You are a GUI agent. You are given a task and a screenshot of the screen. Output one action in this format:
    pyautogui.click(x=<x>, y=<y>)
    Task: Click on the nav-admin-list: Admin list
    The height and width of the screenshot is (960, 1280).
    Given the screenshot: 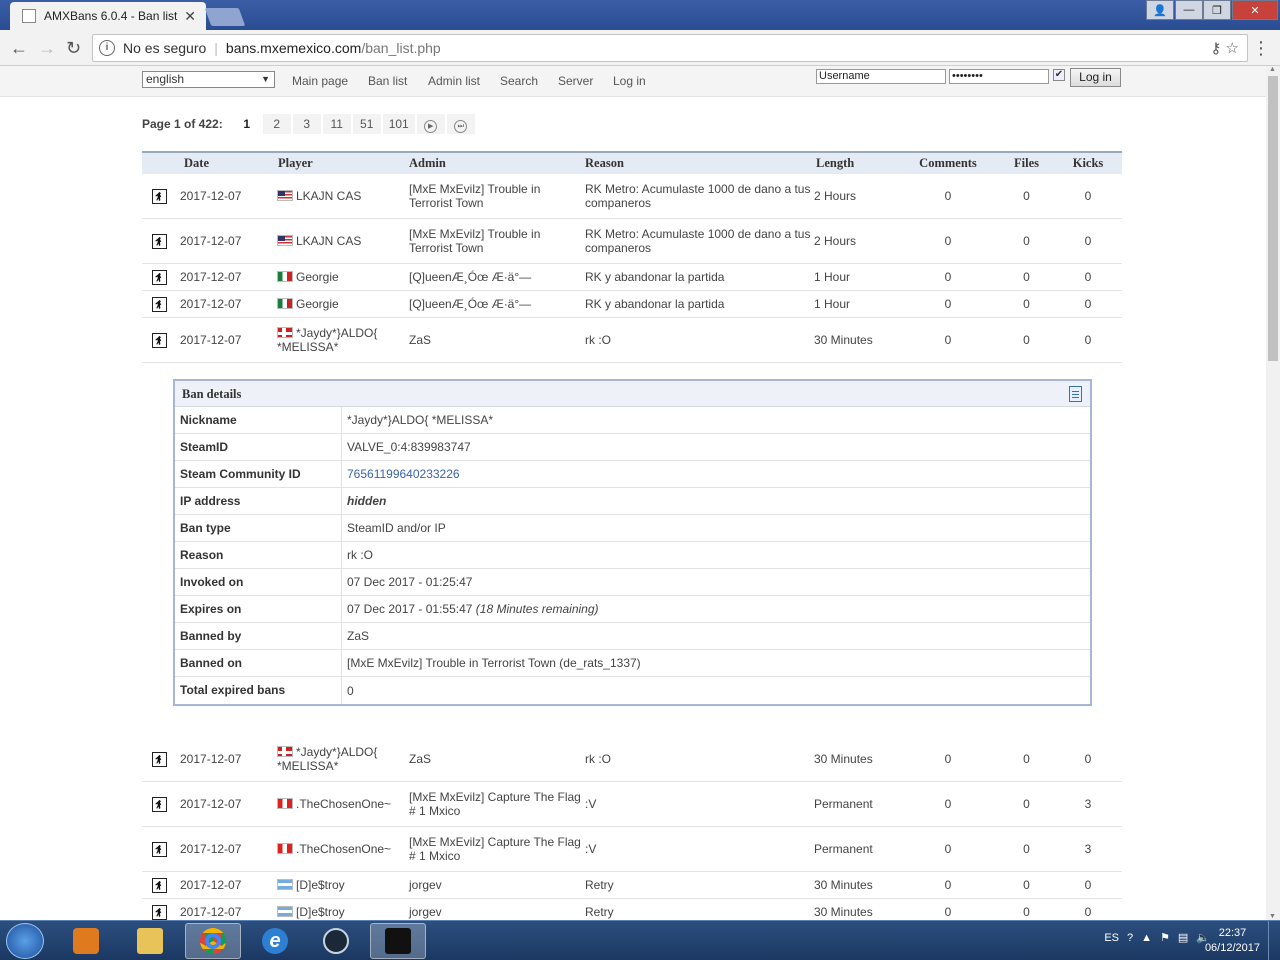 What is the action you would take?
    pyautogui.click(x=454, y=81)
    